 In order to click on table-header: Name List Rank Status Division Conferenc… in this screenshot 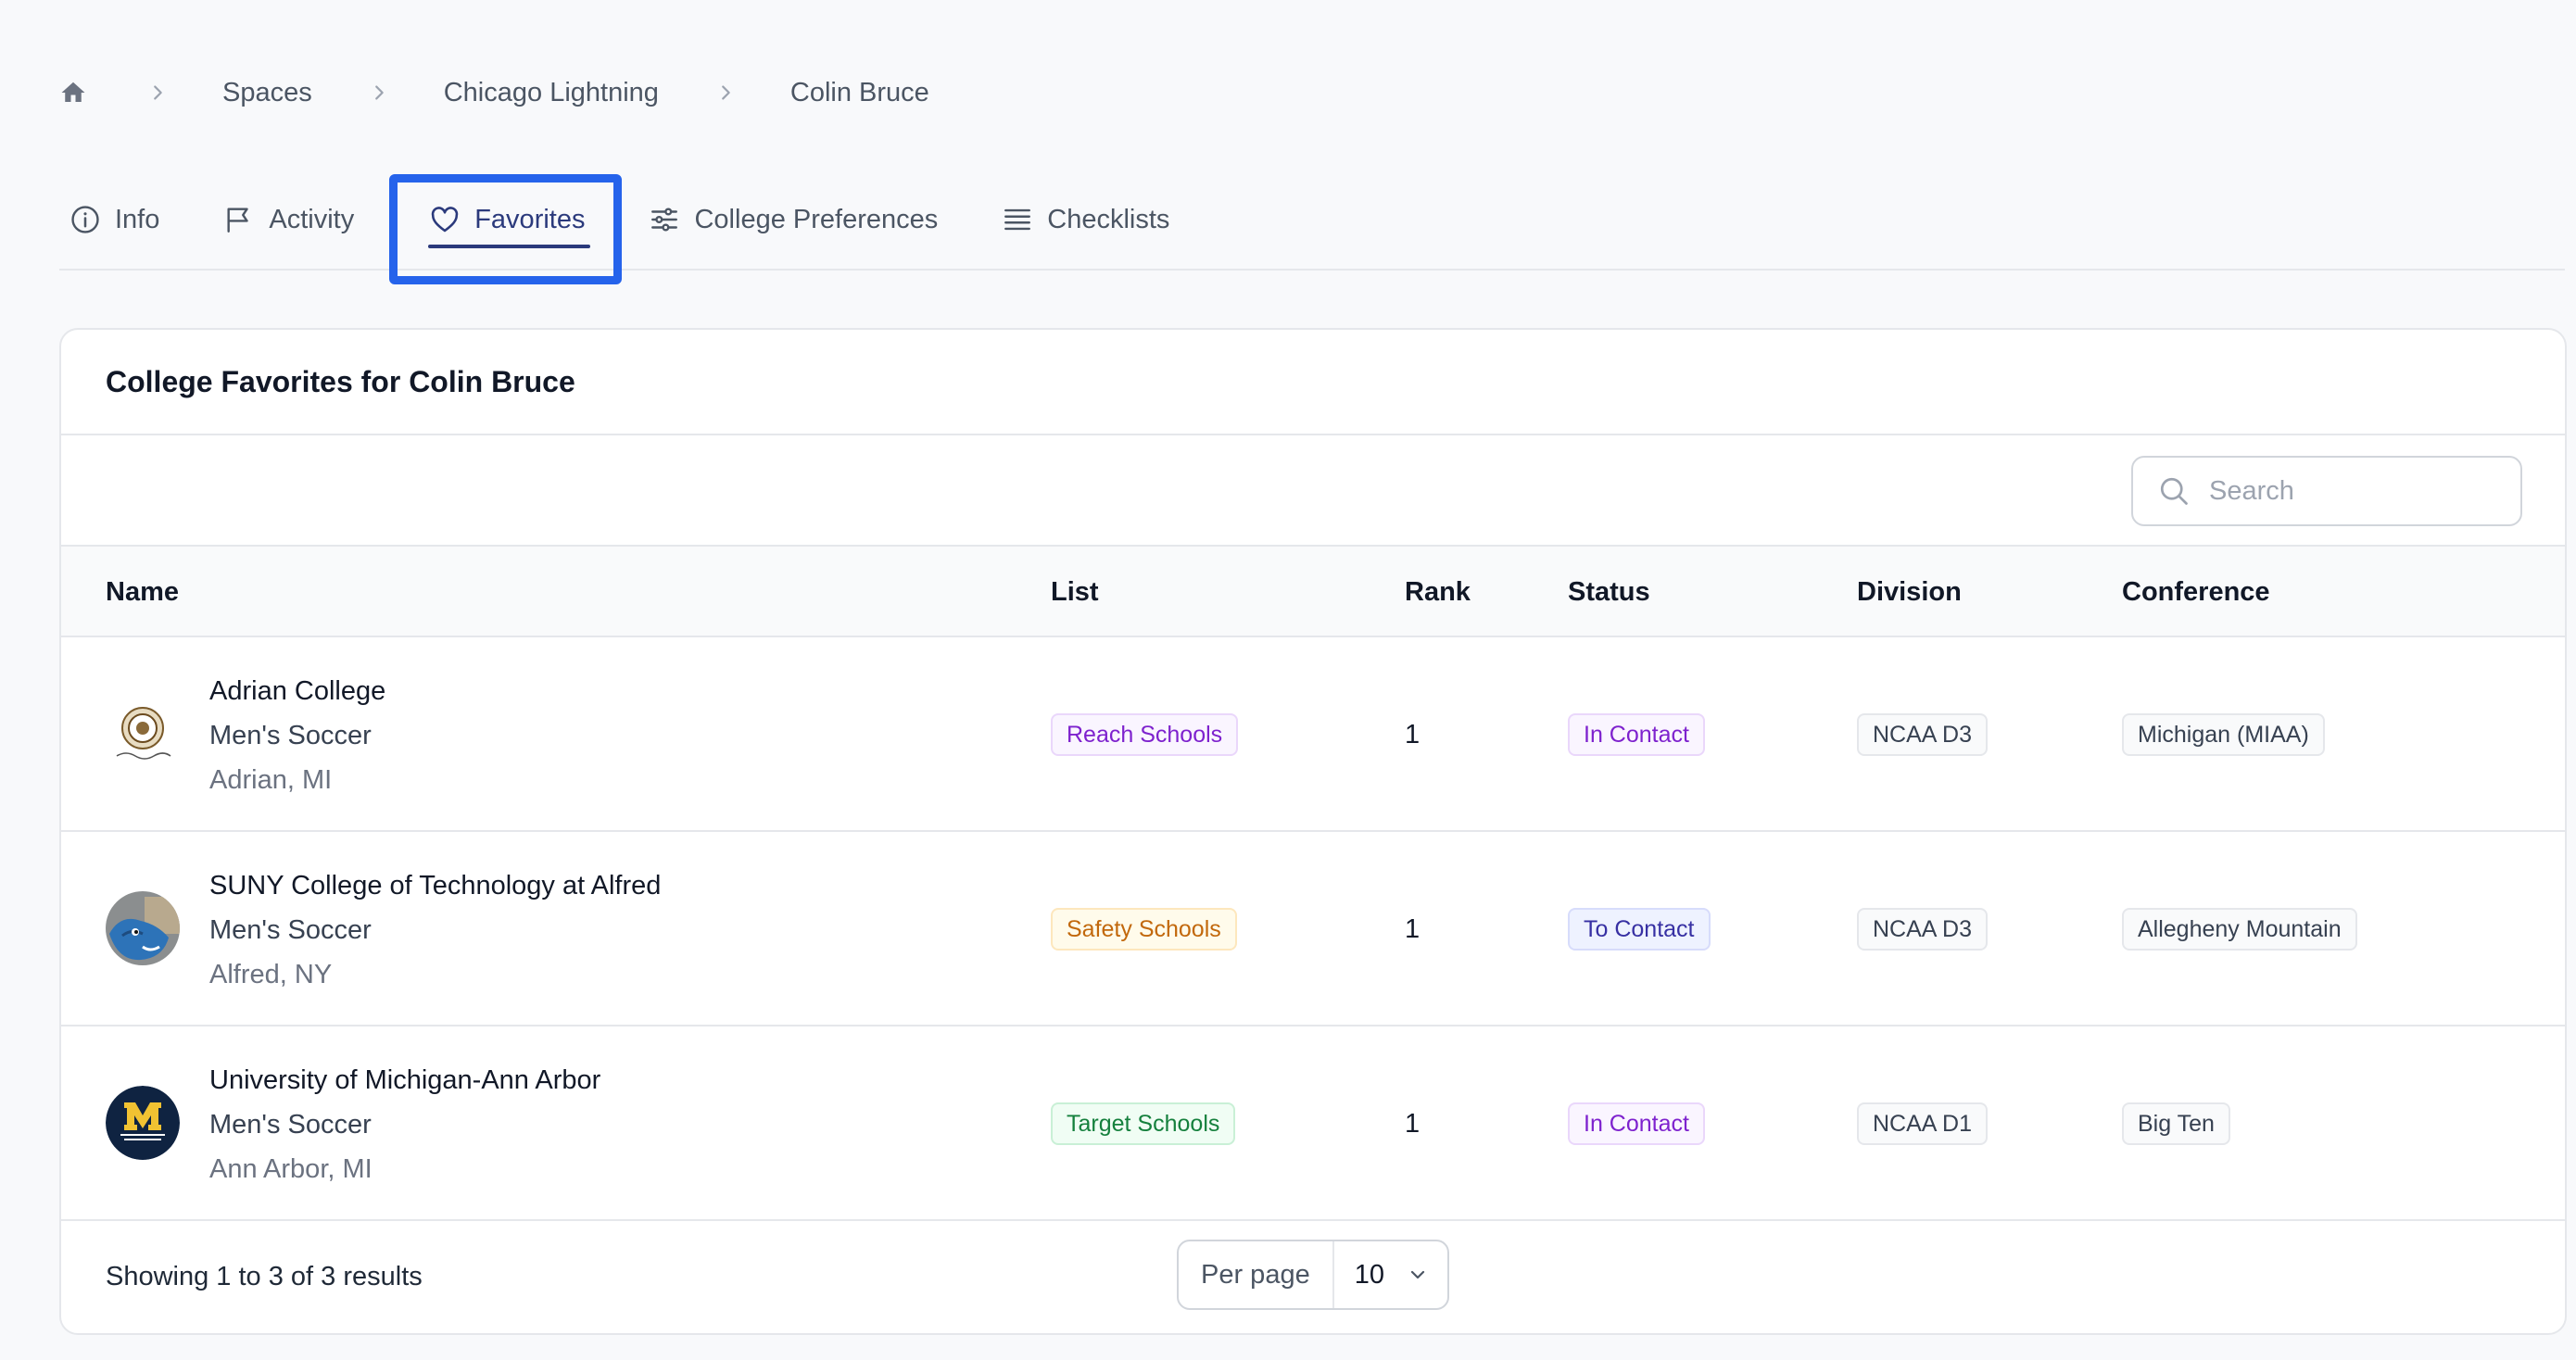, I will do `click(1313, 592)`.